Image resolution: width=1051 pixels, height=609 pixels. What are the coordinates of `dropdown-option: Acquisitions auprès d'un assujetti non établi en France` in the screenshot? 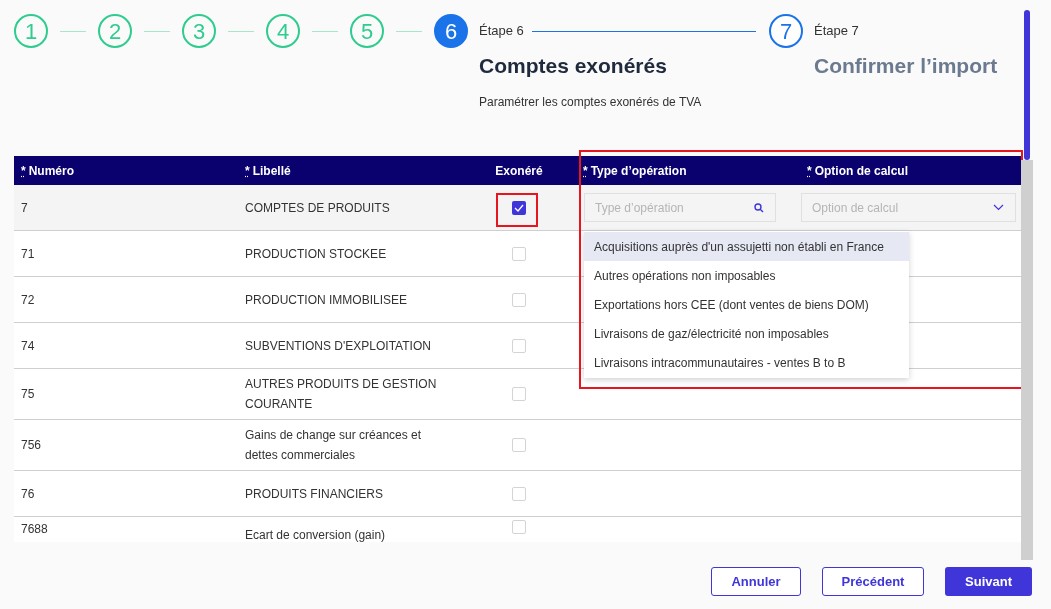 It's located at (746, 246).